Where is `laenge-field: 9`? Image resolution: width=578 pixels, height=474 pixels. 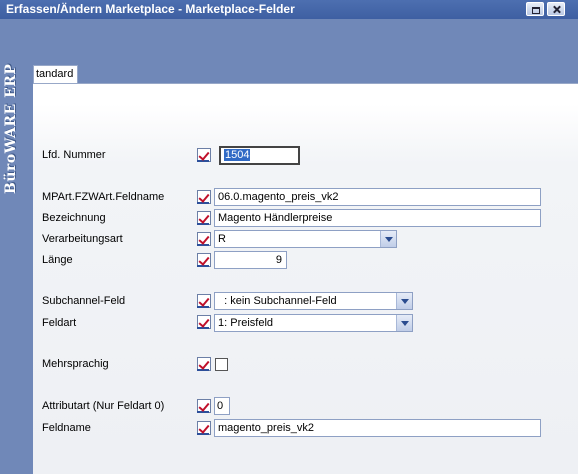 laenge-field: 9 is located at coordinates (250, 260).